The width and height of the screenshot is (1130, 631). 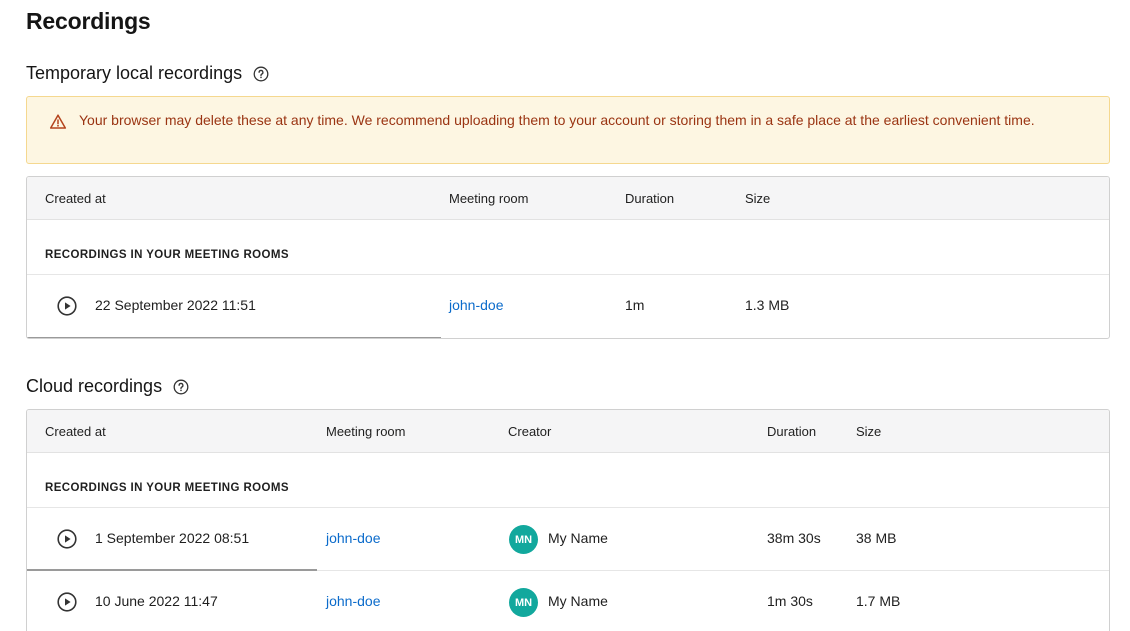 What do you see at coordinates (794, 538) in the screenshot?
I see `duration: 38m 30s` at bounding box center [794, 538].